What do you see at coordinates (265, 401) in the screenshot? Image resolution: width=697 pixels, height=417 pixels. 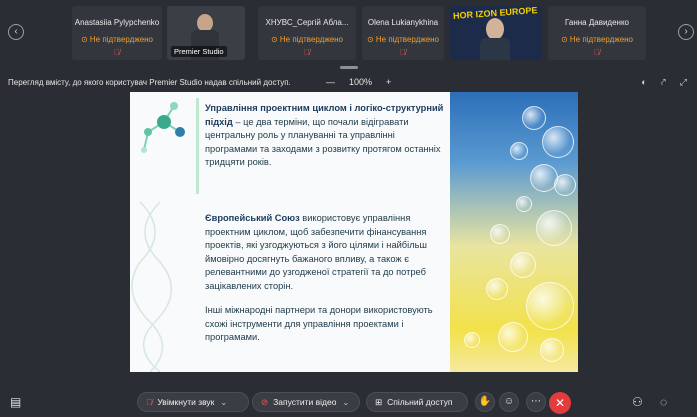 I see `video-off-icon: ⊘` at bounding box center [265, 401].